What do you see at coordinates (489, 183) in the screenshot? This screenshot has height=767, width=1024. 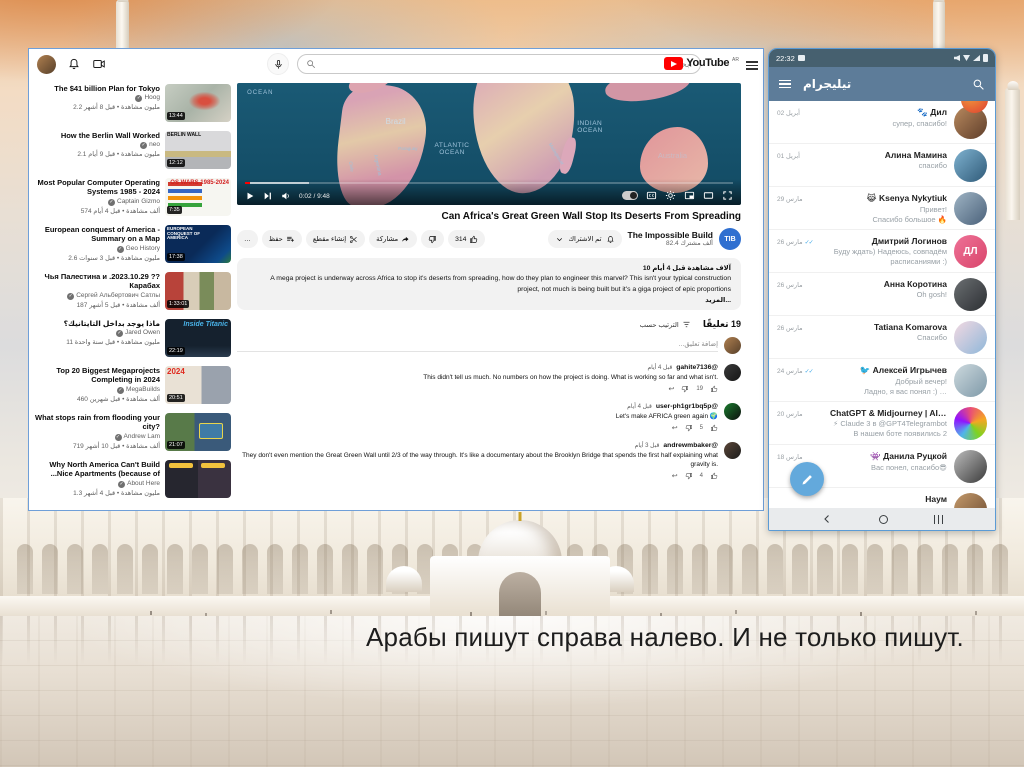 I see `progress-bar` at bounding box center [489, 183].